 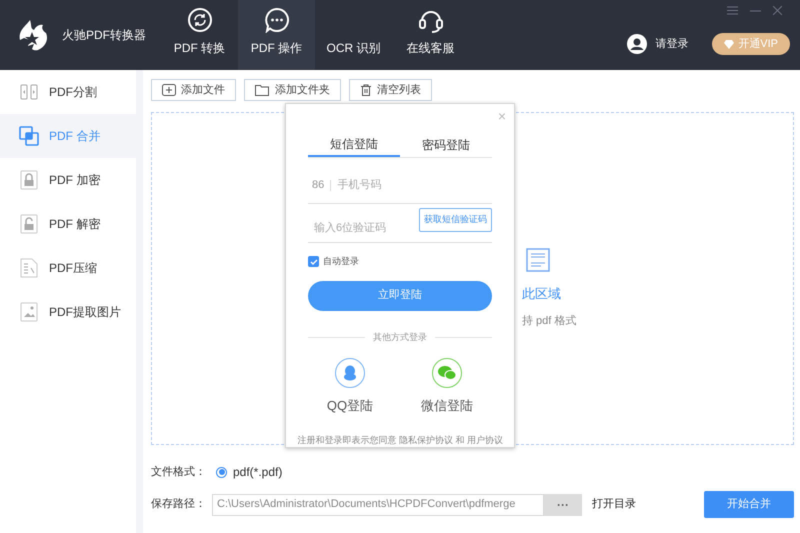 What do you see at coordinates (538, 260) in the screenshot?
I see `file-icon` at bounding box center [538, 260].